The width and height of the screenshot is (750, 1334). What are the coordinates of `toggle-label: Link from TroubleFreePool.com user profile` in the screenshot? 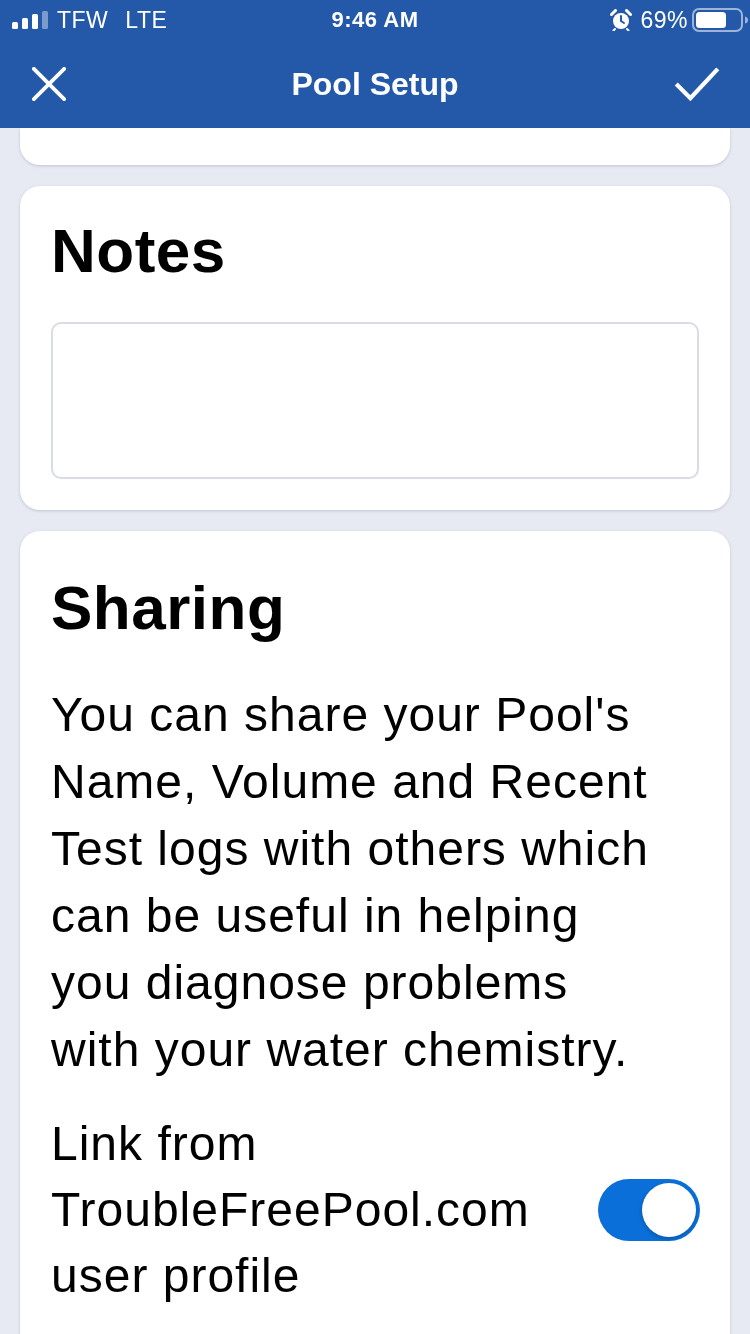 It's located at (291, 1210).